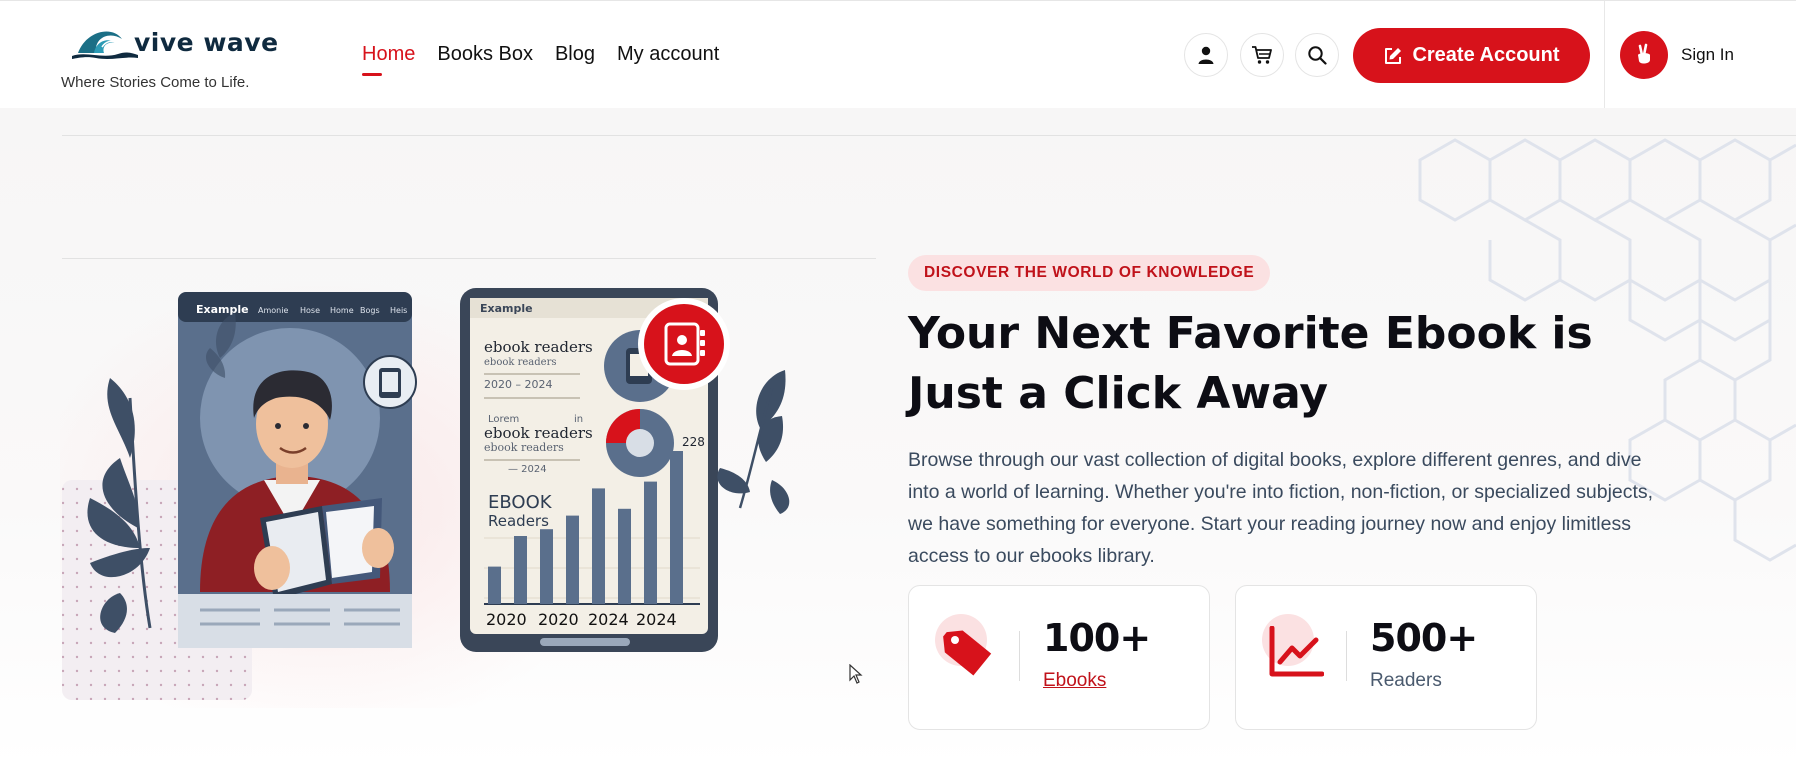  I want to click on create-account-label: Create Account, so click(1486, 55).